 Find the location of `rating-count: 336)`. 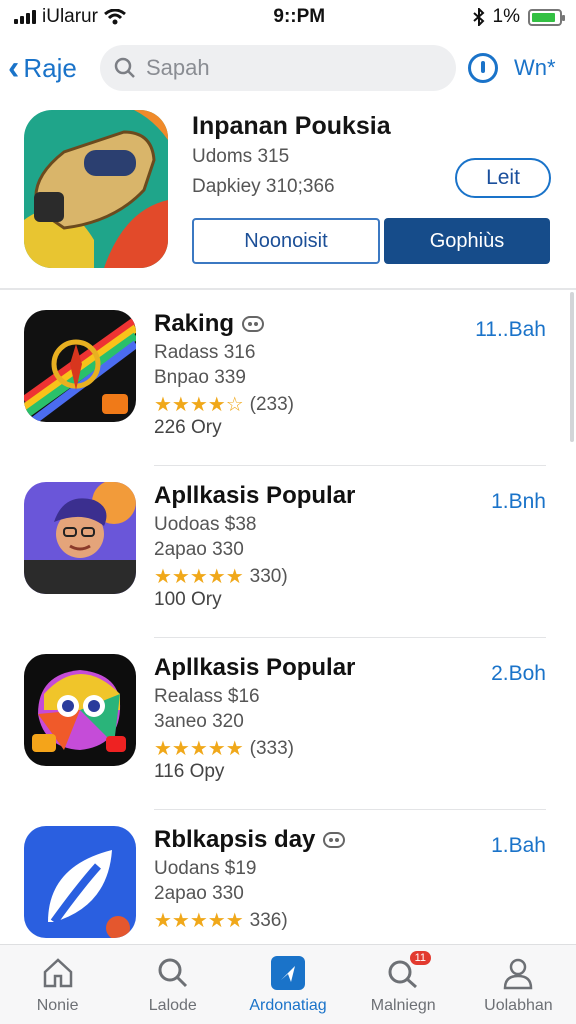

rating-count: 336) is located at coordinates (268, 920).